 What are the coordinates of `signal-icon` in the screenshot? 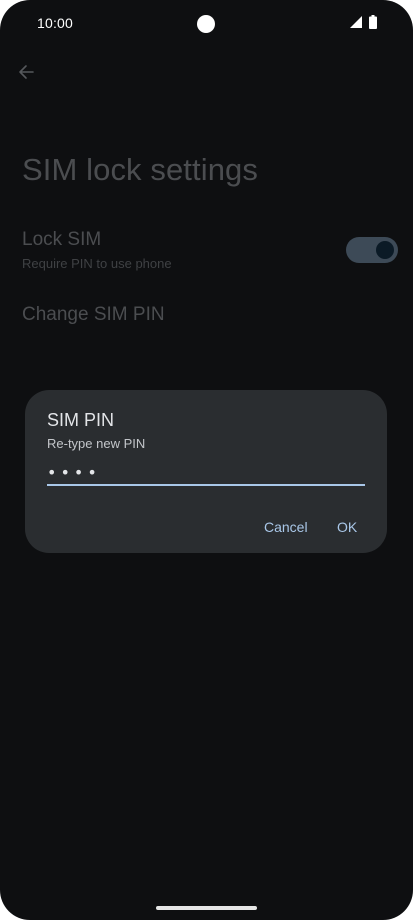 It's located at (356, 22).